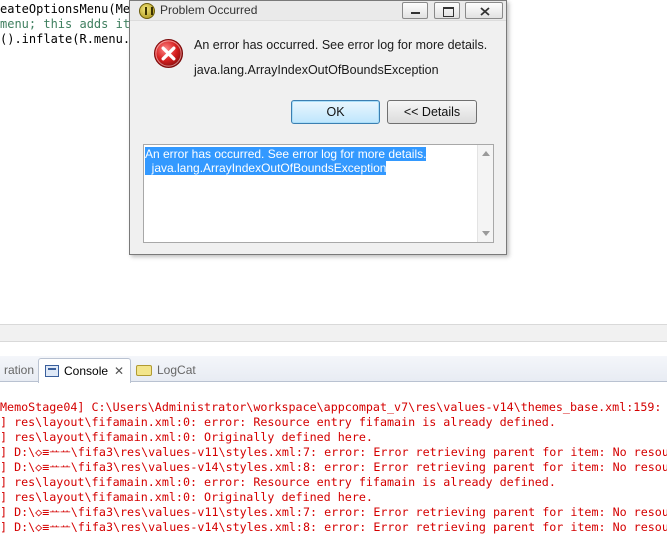 The width and height of the screenshot is (667, 540). Describe the element at coordinates (415, 10) in the screenshot. I see `minimize-button` at that location.